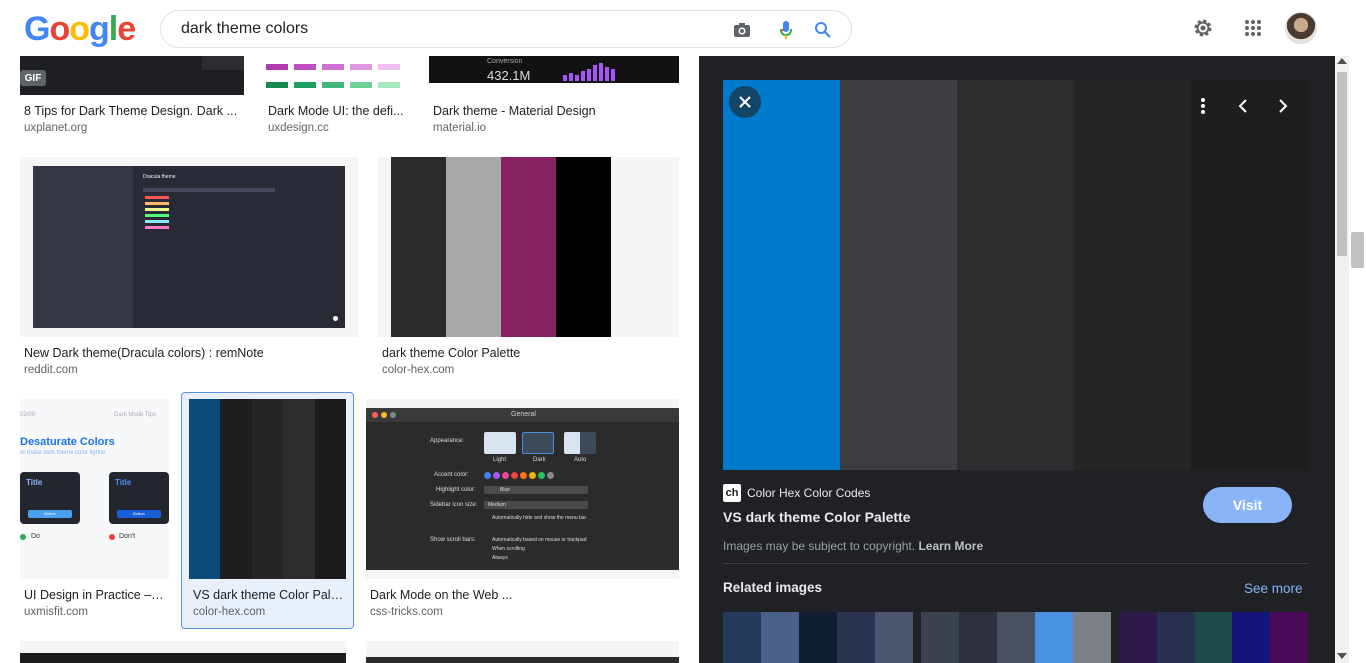 Image resolution: width=1366 pixels, height=663 pixels. Describe the element at coordinates (51, 370) in the screenshot. I see `result-site: reddit.com` at that location.